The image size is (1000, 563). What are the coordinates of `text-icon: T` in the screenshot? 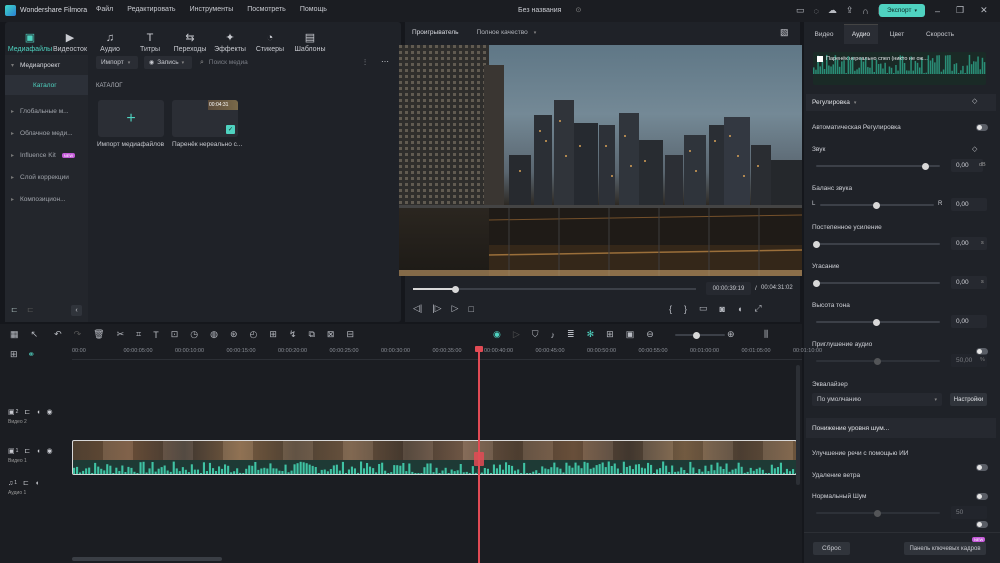 It's located at (156, 335).